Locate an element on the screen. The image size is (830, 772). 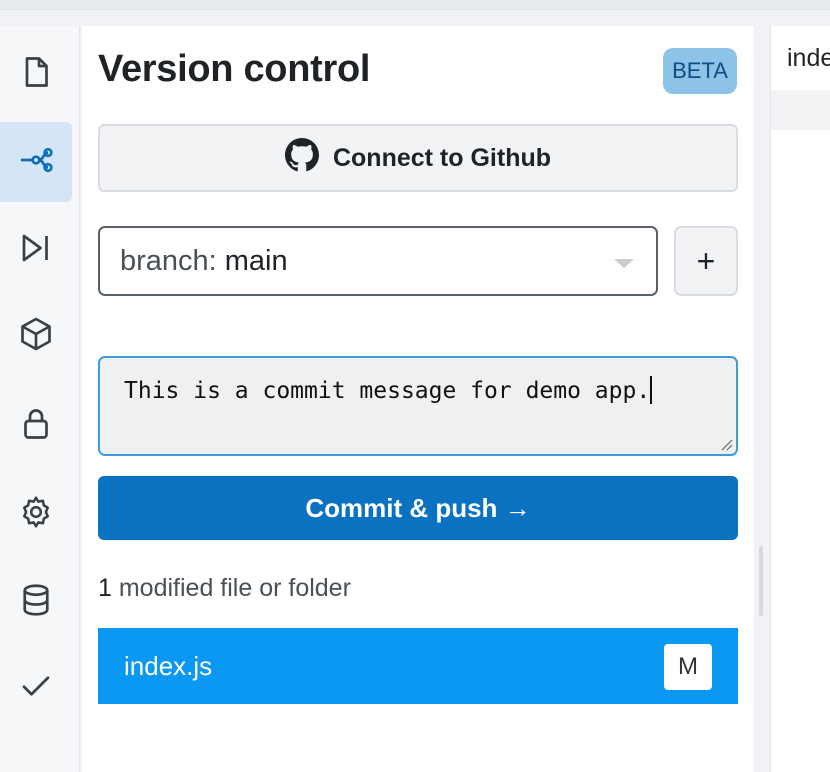
top-strip is located at coordinates (415, 5).